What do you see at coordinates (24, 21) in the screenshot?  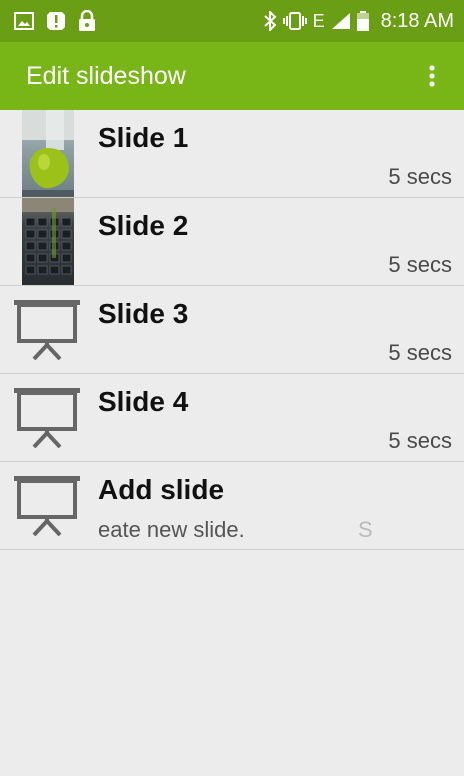 I see `gallery-icon` at bounding box center [24, 21].